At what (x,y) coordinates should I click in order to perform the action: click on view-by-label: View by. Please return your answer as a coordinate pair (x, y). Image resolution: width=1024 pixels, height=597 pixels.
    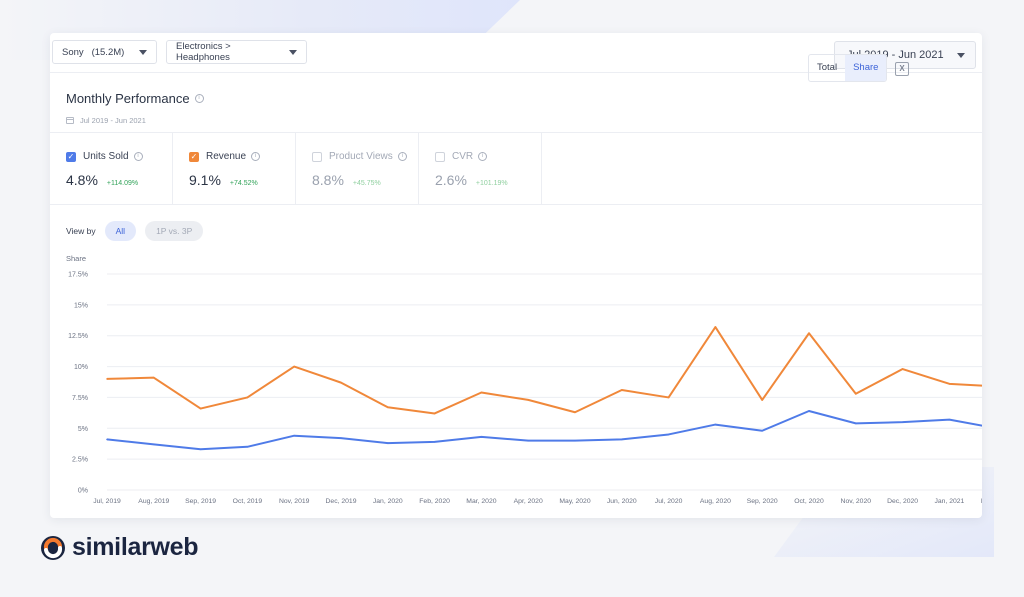
    Looking at the image, I should click on (81, 231).